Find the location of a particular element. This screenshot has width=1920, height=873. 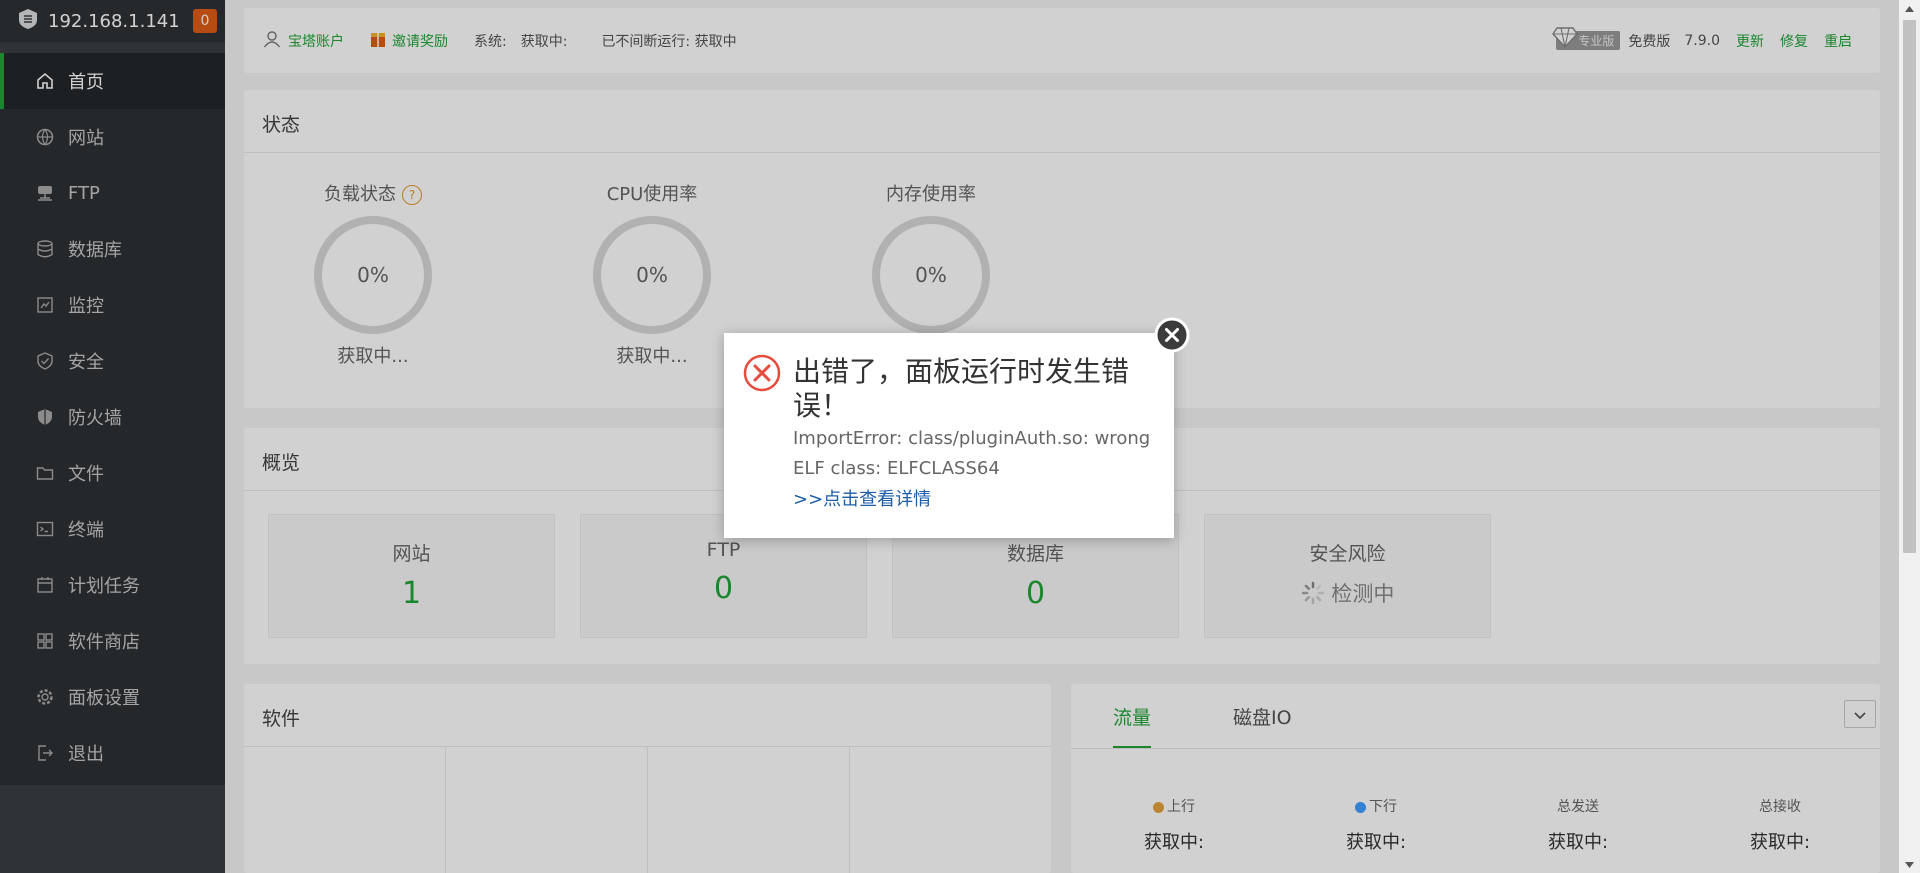

page-scrollbar is located at coordinates (1909, 436).